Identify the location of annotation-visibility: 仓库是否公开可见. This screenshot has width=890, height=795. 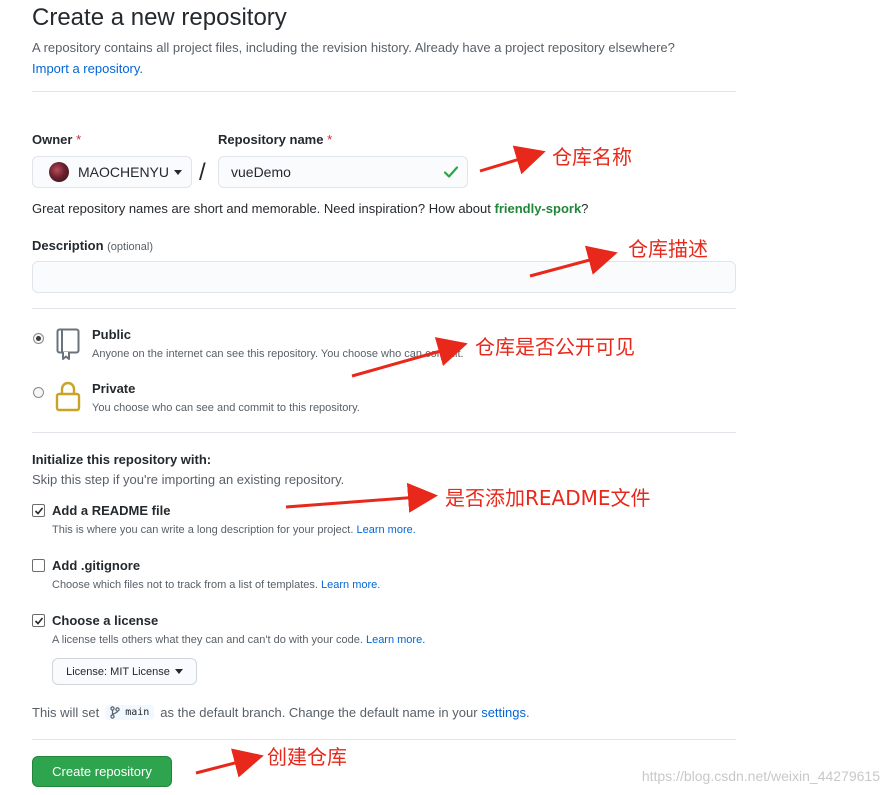
(555, 347).